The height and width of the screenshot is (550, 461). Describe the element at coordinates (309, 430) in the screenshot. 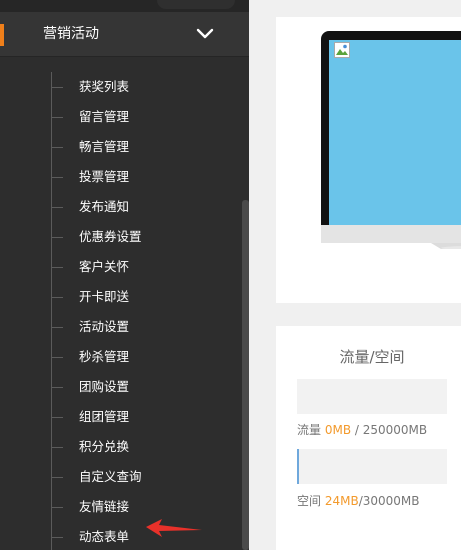

I see `traffic-label: 流量` at that location.